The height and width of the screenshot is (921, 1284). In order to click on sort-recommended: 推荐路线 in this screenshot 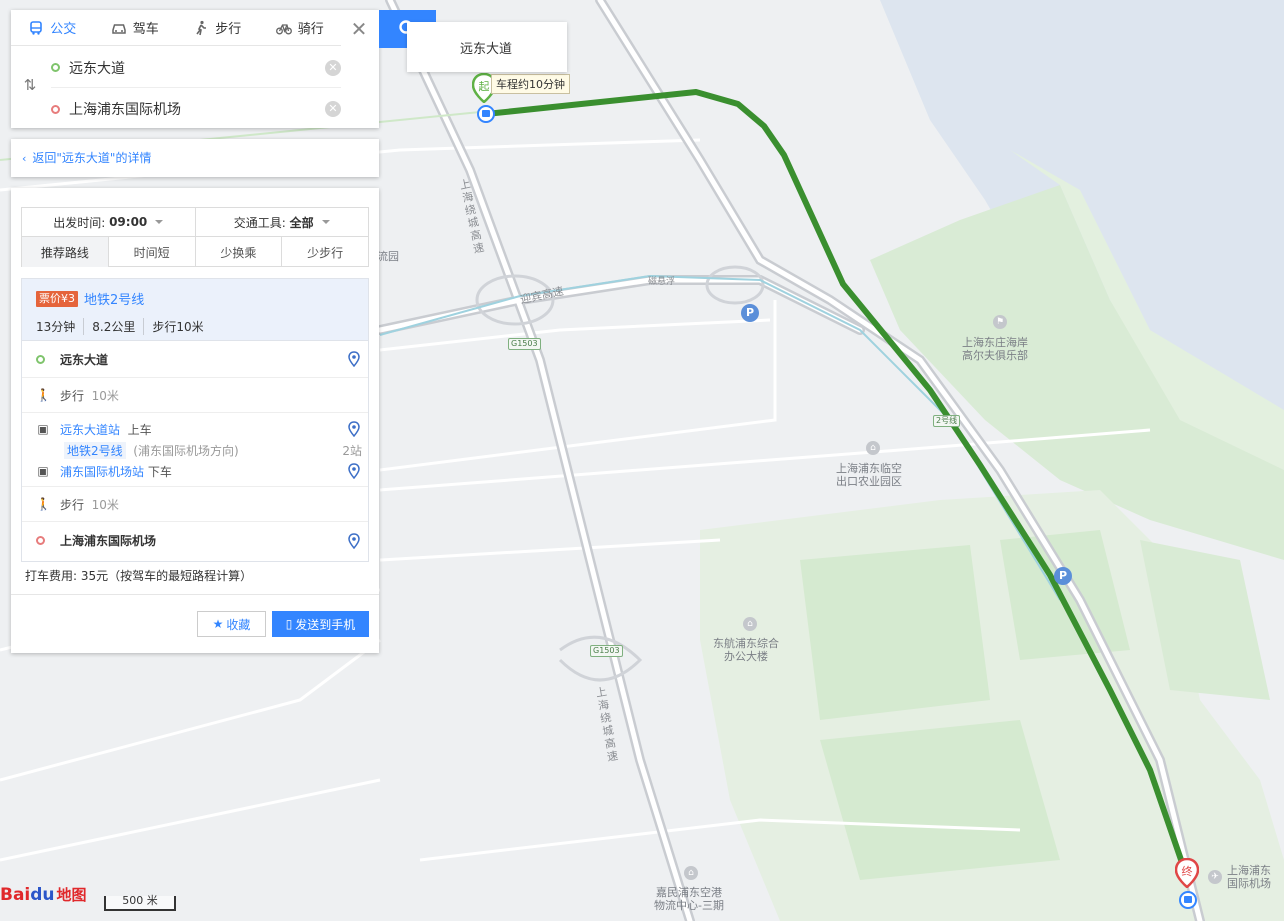, I will do `click(65, 252)`.